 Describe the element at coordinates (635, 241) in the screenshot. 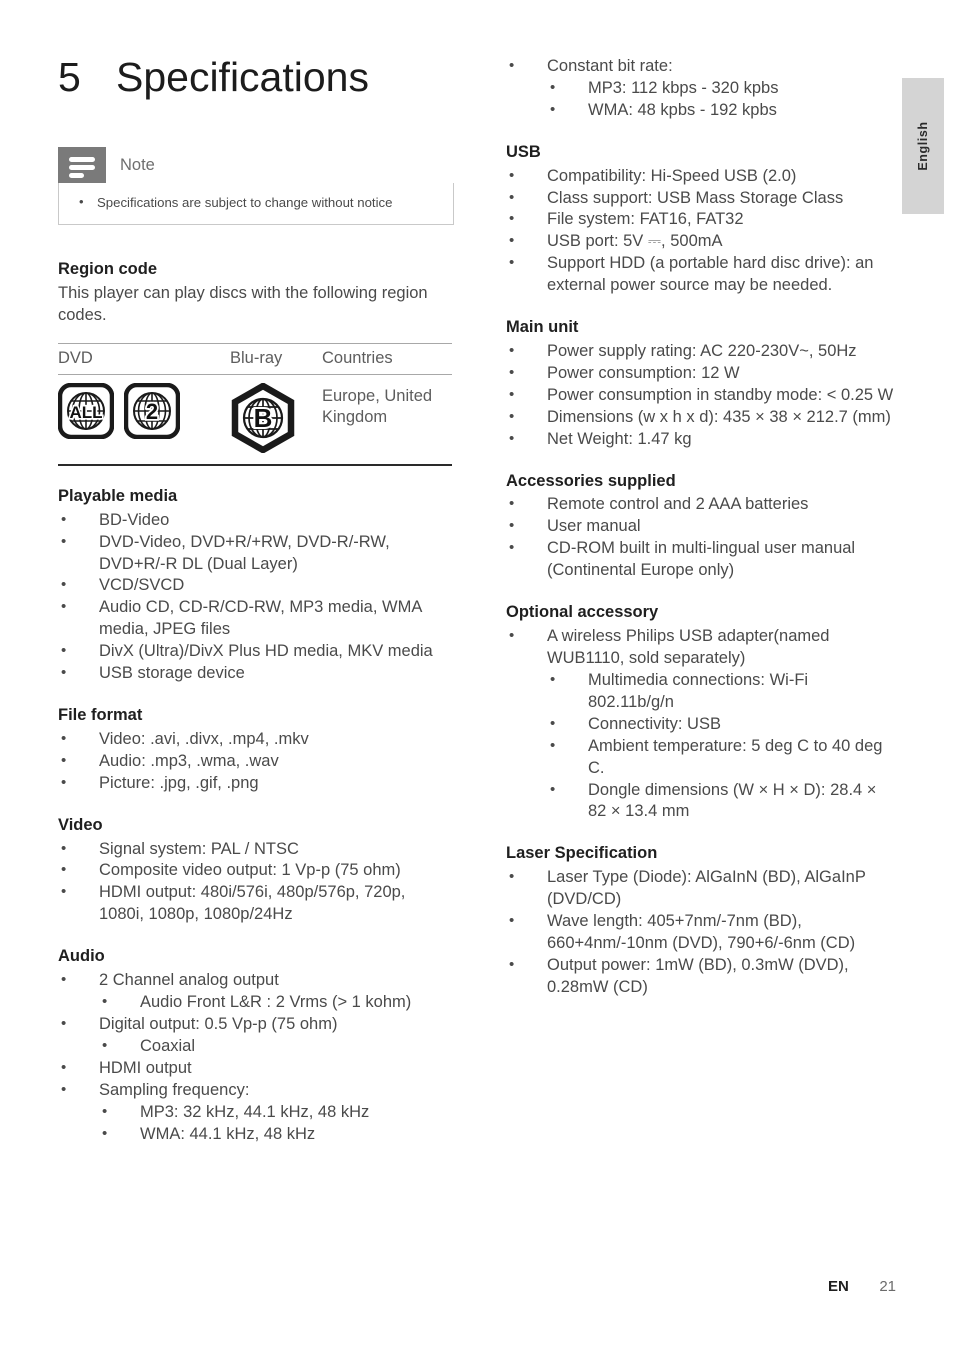

I see `list-item-label: USB port: 5V ⎓, 500mA` at that location.